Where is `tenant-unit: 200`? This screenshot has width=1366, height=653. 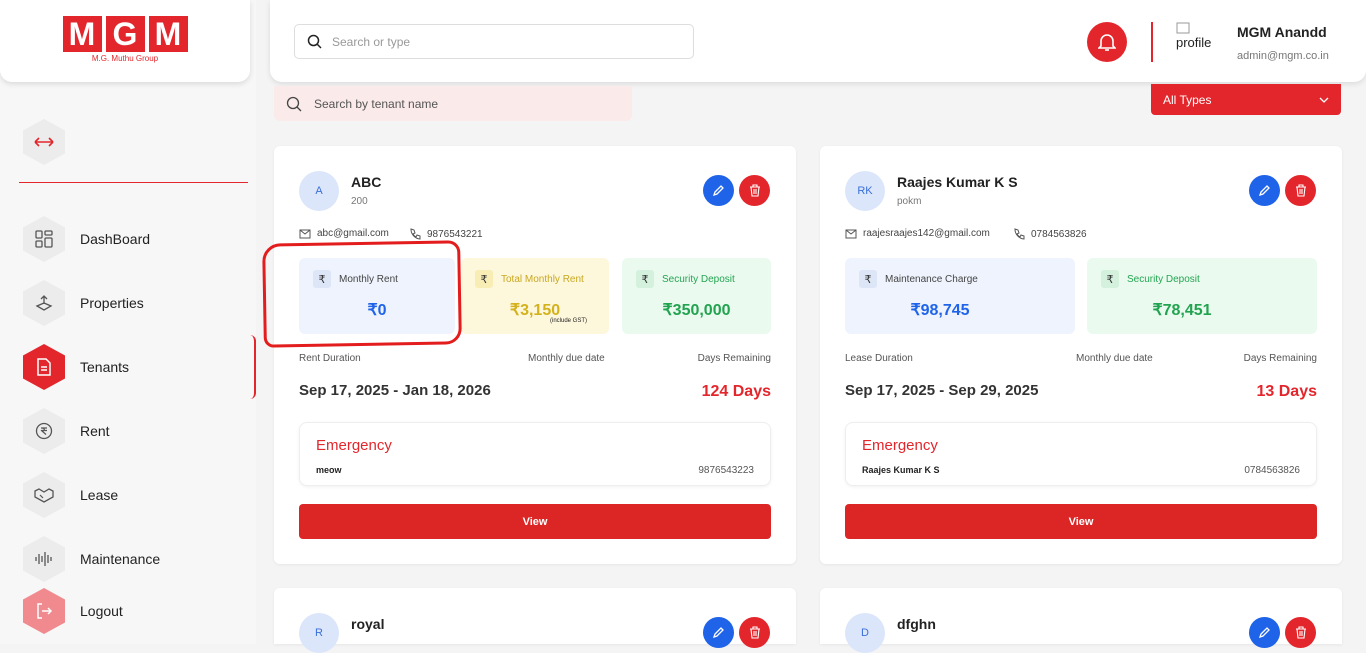 tenant-unit: 200 is located at coordinates (359, 201).